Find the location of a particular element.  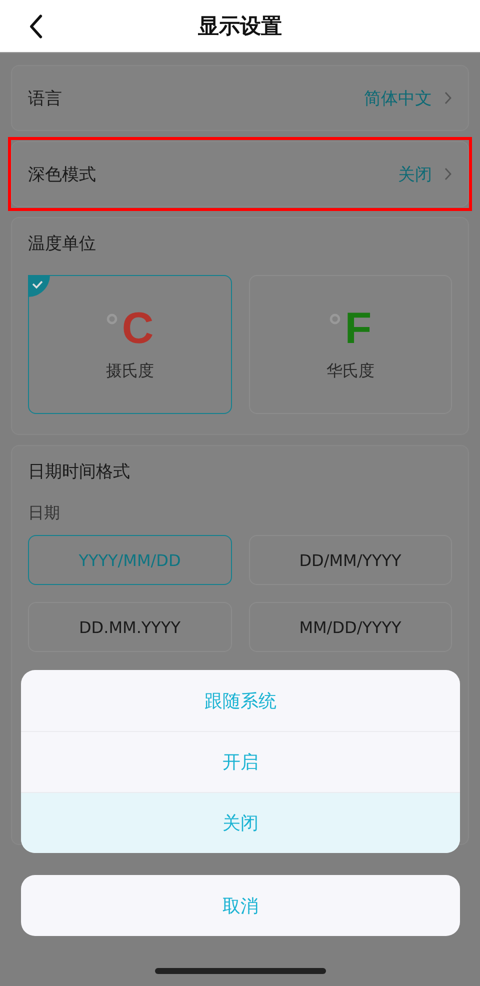

sheet-option: 关闭 is located at coordinates (240, 822).